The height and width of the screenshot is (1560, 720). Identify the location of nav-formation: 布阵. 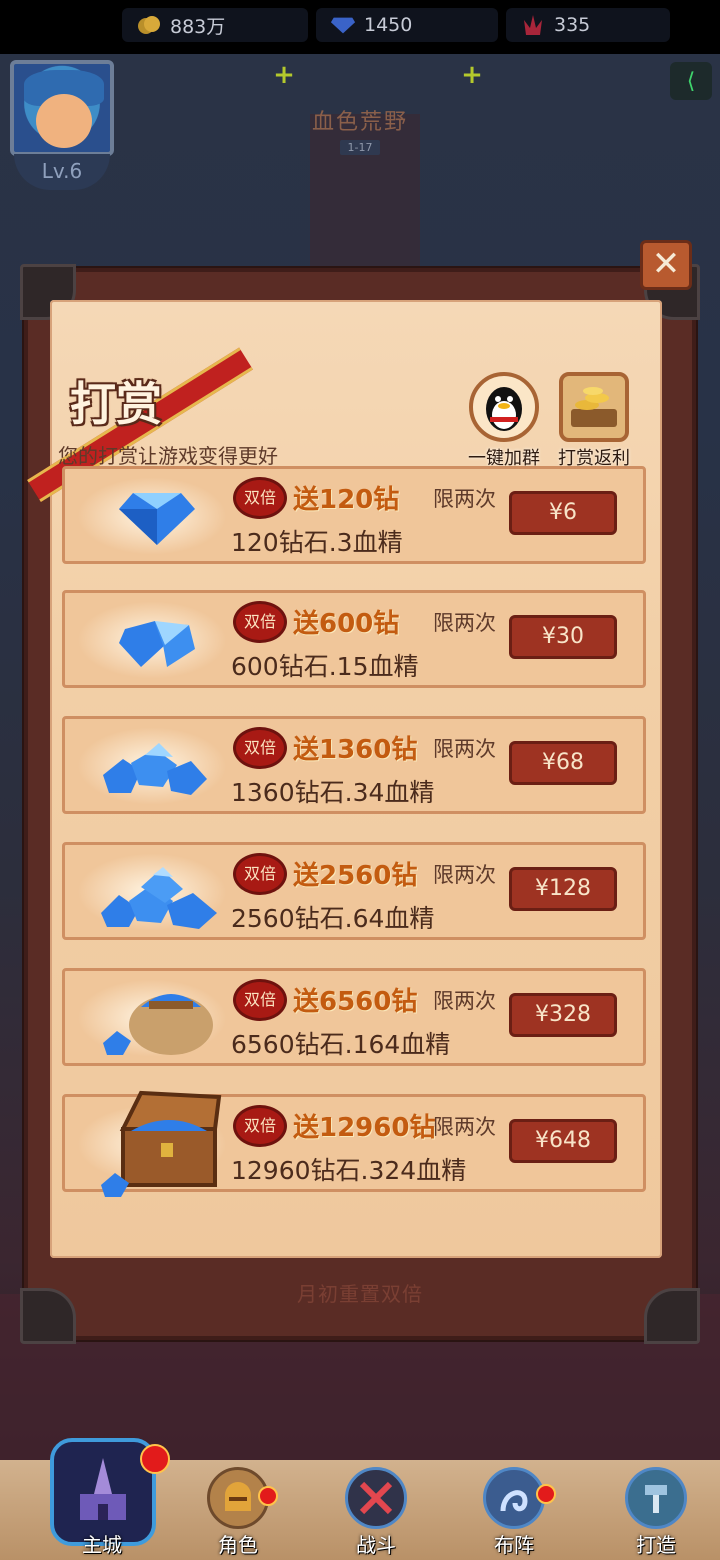
(514, 1512).